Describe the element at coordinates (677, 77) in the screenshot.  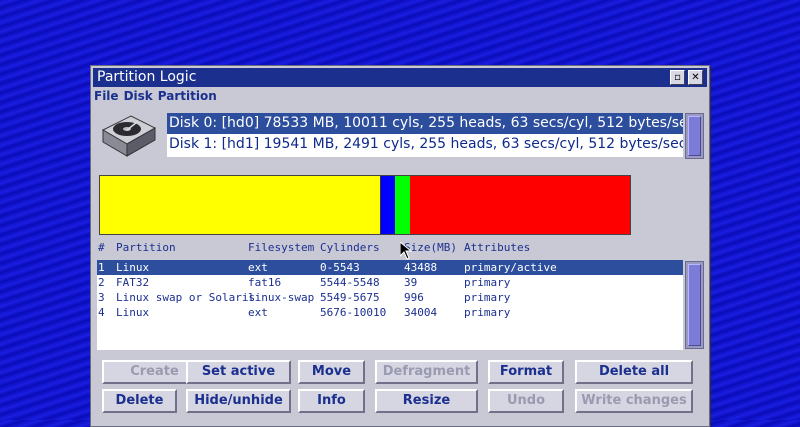
I see `minimize-button: ▫` at that location.